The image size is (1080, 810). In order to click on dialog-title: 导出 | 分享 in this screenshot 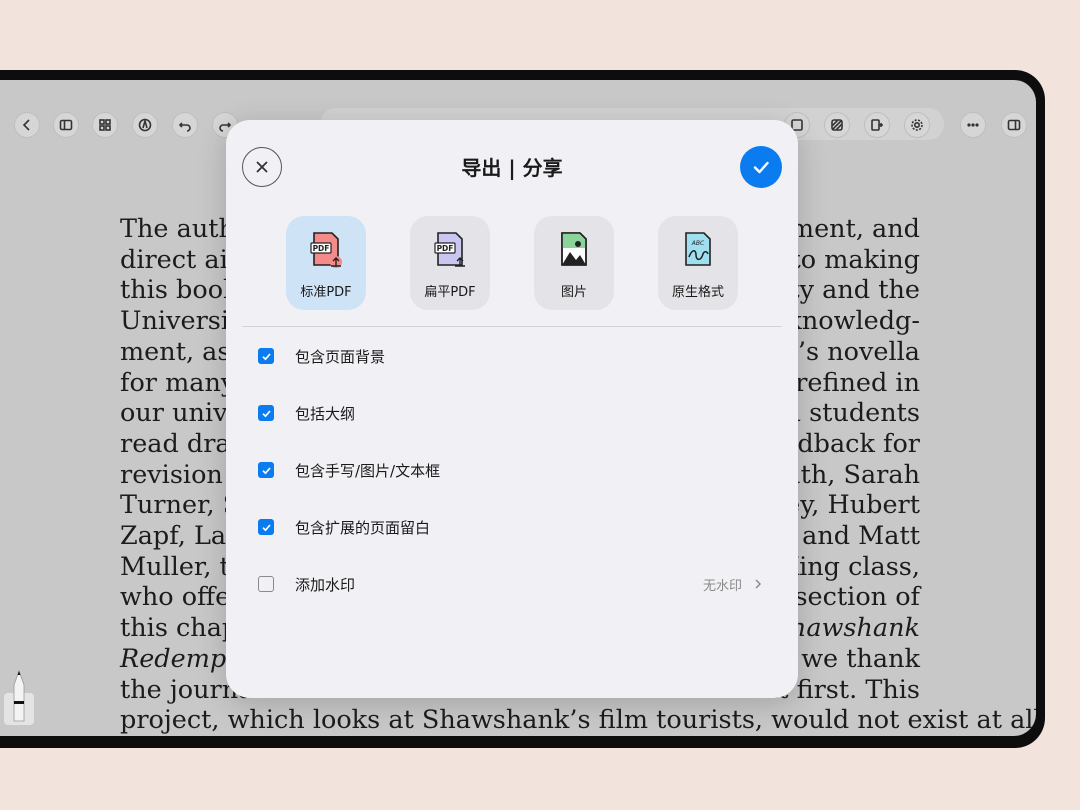, I will do `click(512, 168)`.